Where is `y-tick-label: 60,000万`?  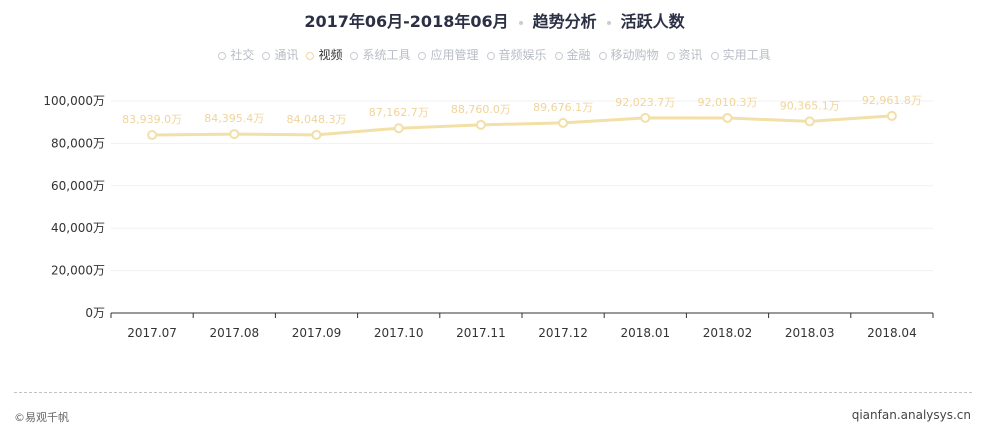 y-tick-label: 60,000万 is located at coordinates (78, 186).